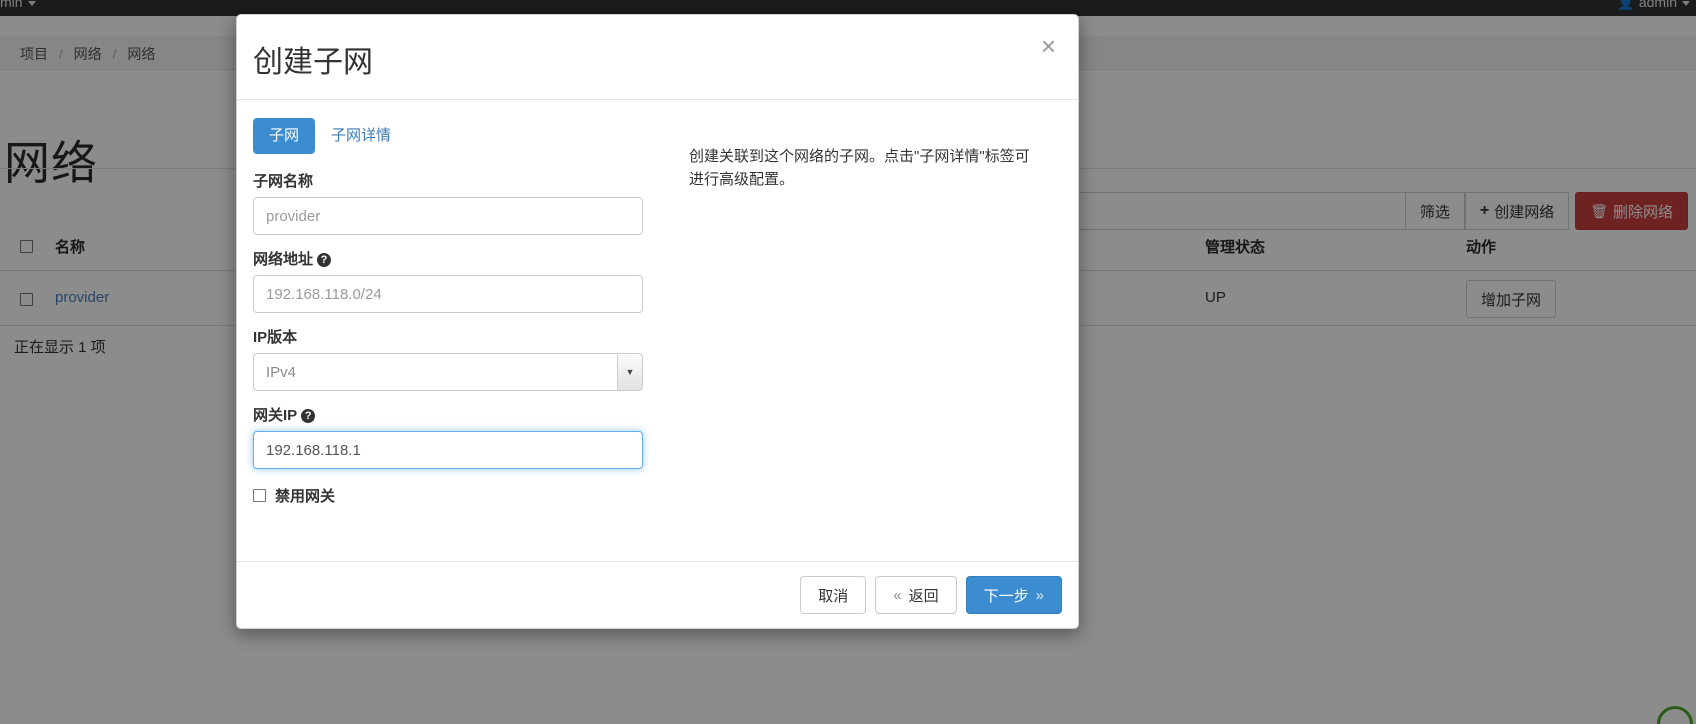 The height and width of the screenshot is (724, 1696). What do you see at coordinates (463, 258) in the screenshot?
I see `label-network-address: 网络地址?` at bounding box center [463, 258].